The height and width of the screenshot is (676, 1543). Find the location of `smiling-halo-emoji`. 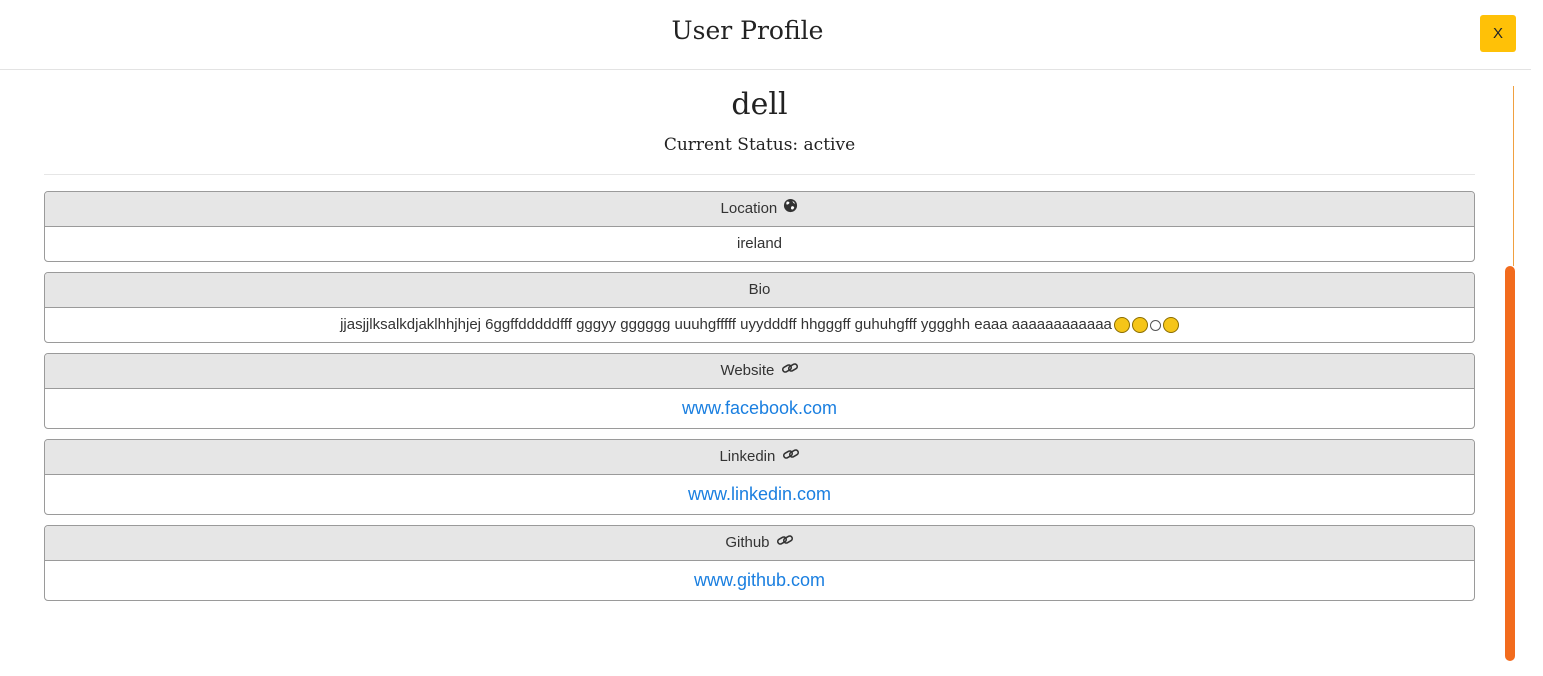

smiling-halo-emoji is located at coordinates (1170, 325).